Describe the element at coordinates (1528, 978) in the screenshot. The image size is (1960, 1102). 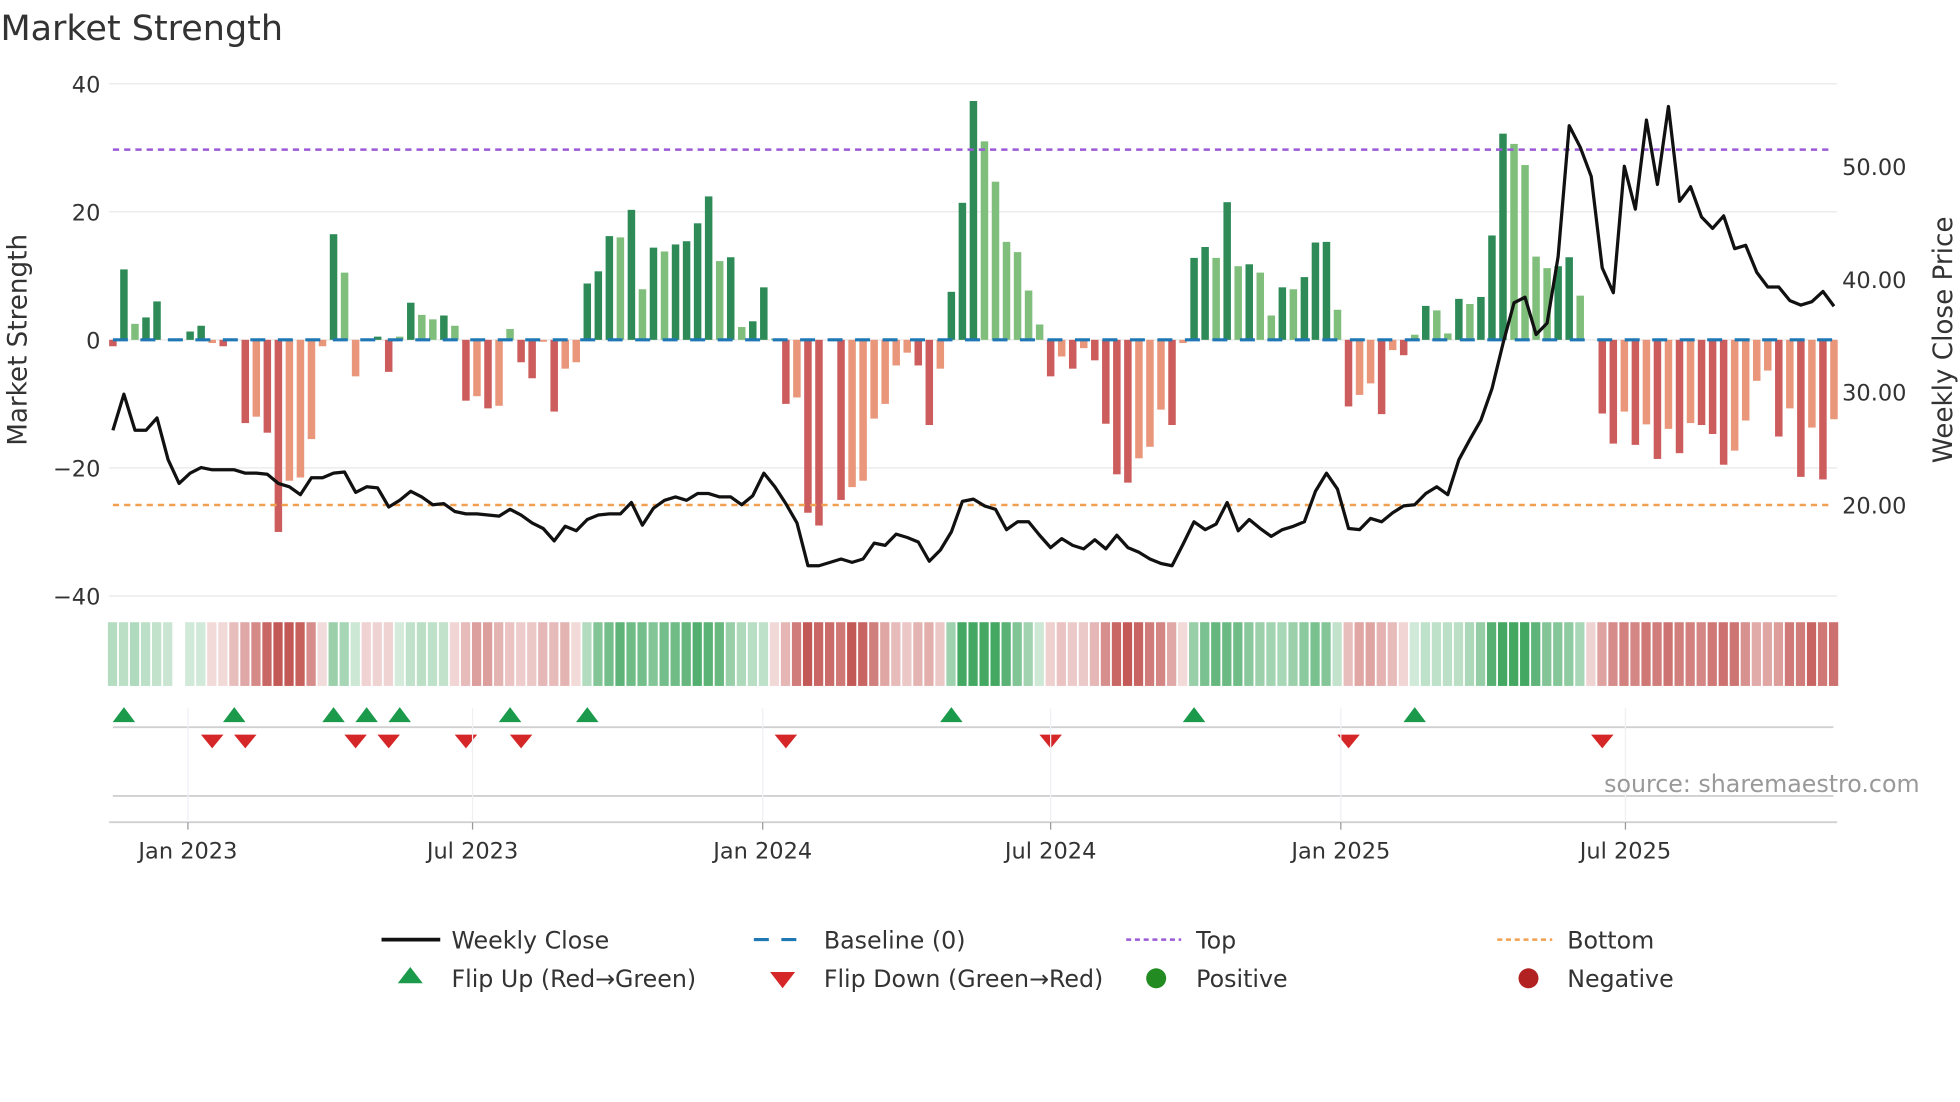
I see `legend-negative-icon` at that location.